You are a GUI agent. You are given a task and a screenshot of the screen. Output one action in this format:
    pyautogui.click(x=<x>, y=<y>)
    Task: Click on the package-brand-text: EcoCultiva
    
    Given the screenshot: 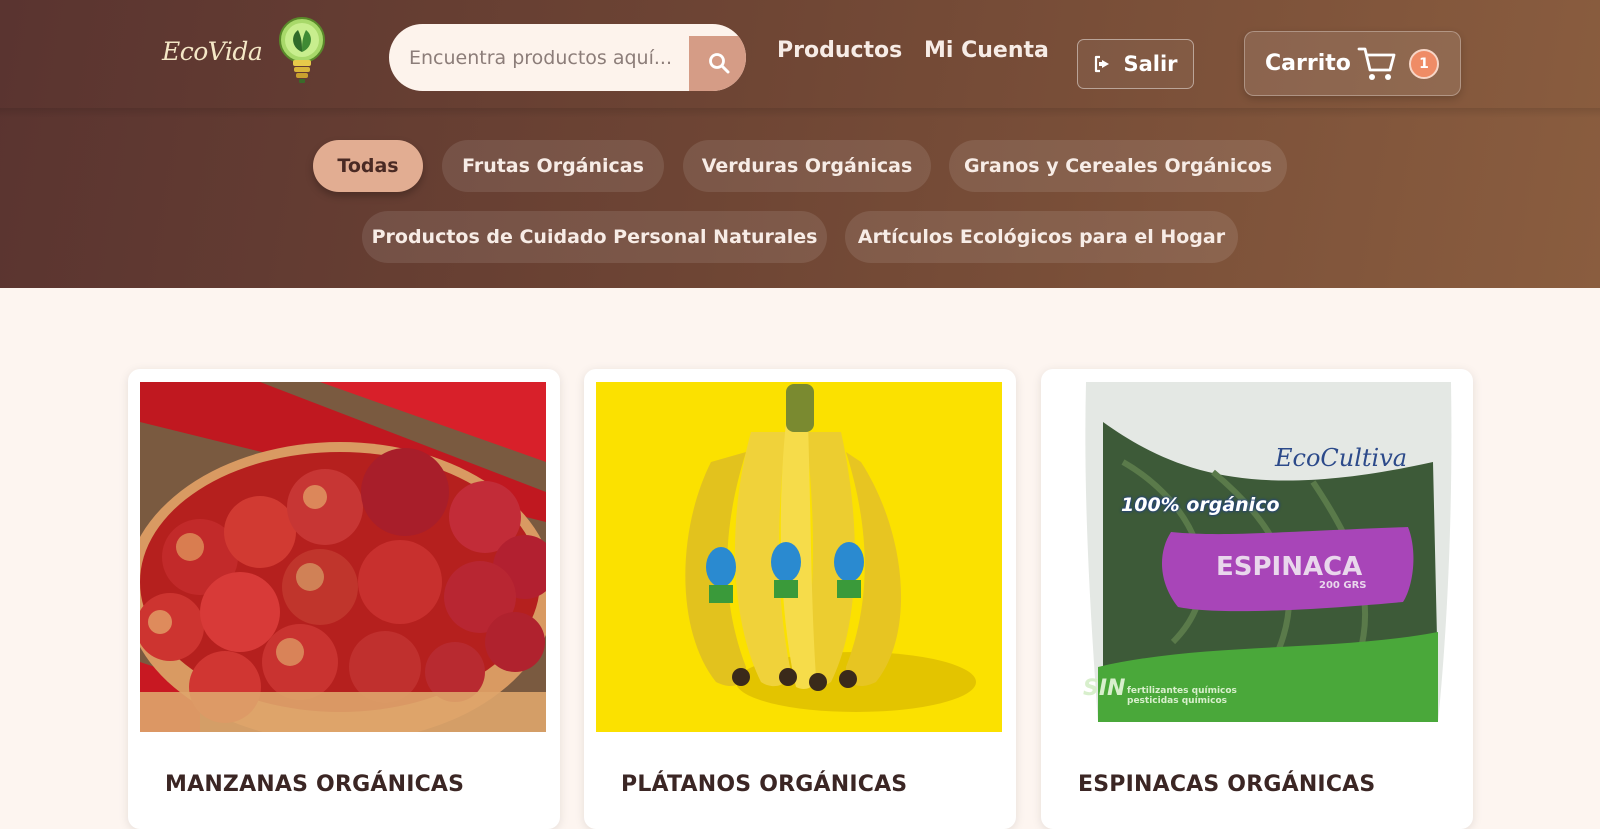 What is the action you would take?
    pyautogui.click(x=1341, y=458)
    